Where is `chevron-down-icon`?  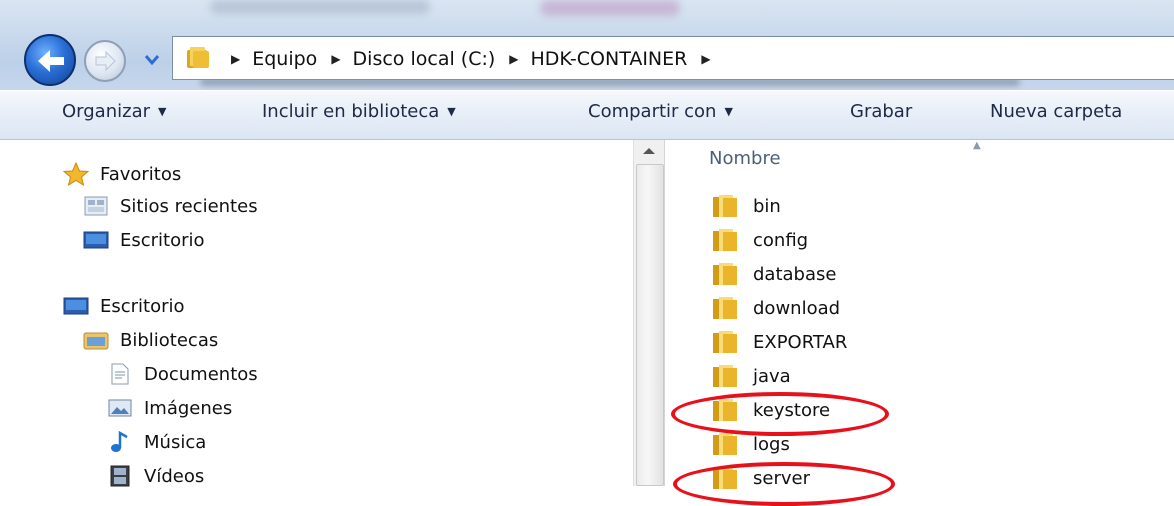 chevron-down-icon is located at coordinates (152, 60).